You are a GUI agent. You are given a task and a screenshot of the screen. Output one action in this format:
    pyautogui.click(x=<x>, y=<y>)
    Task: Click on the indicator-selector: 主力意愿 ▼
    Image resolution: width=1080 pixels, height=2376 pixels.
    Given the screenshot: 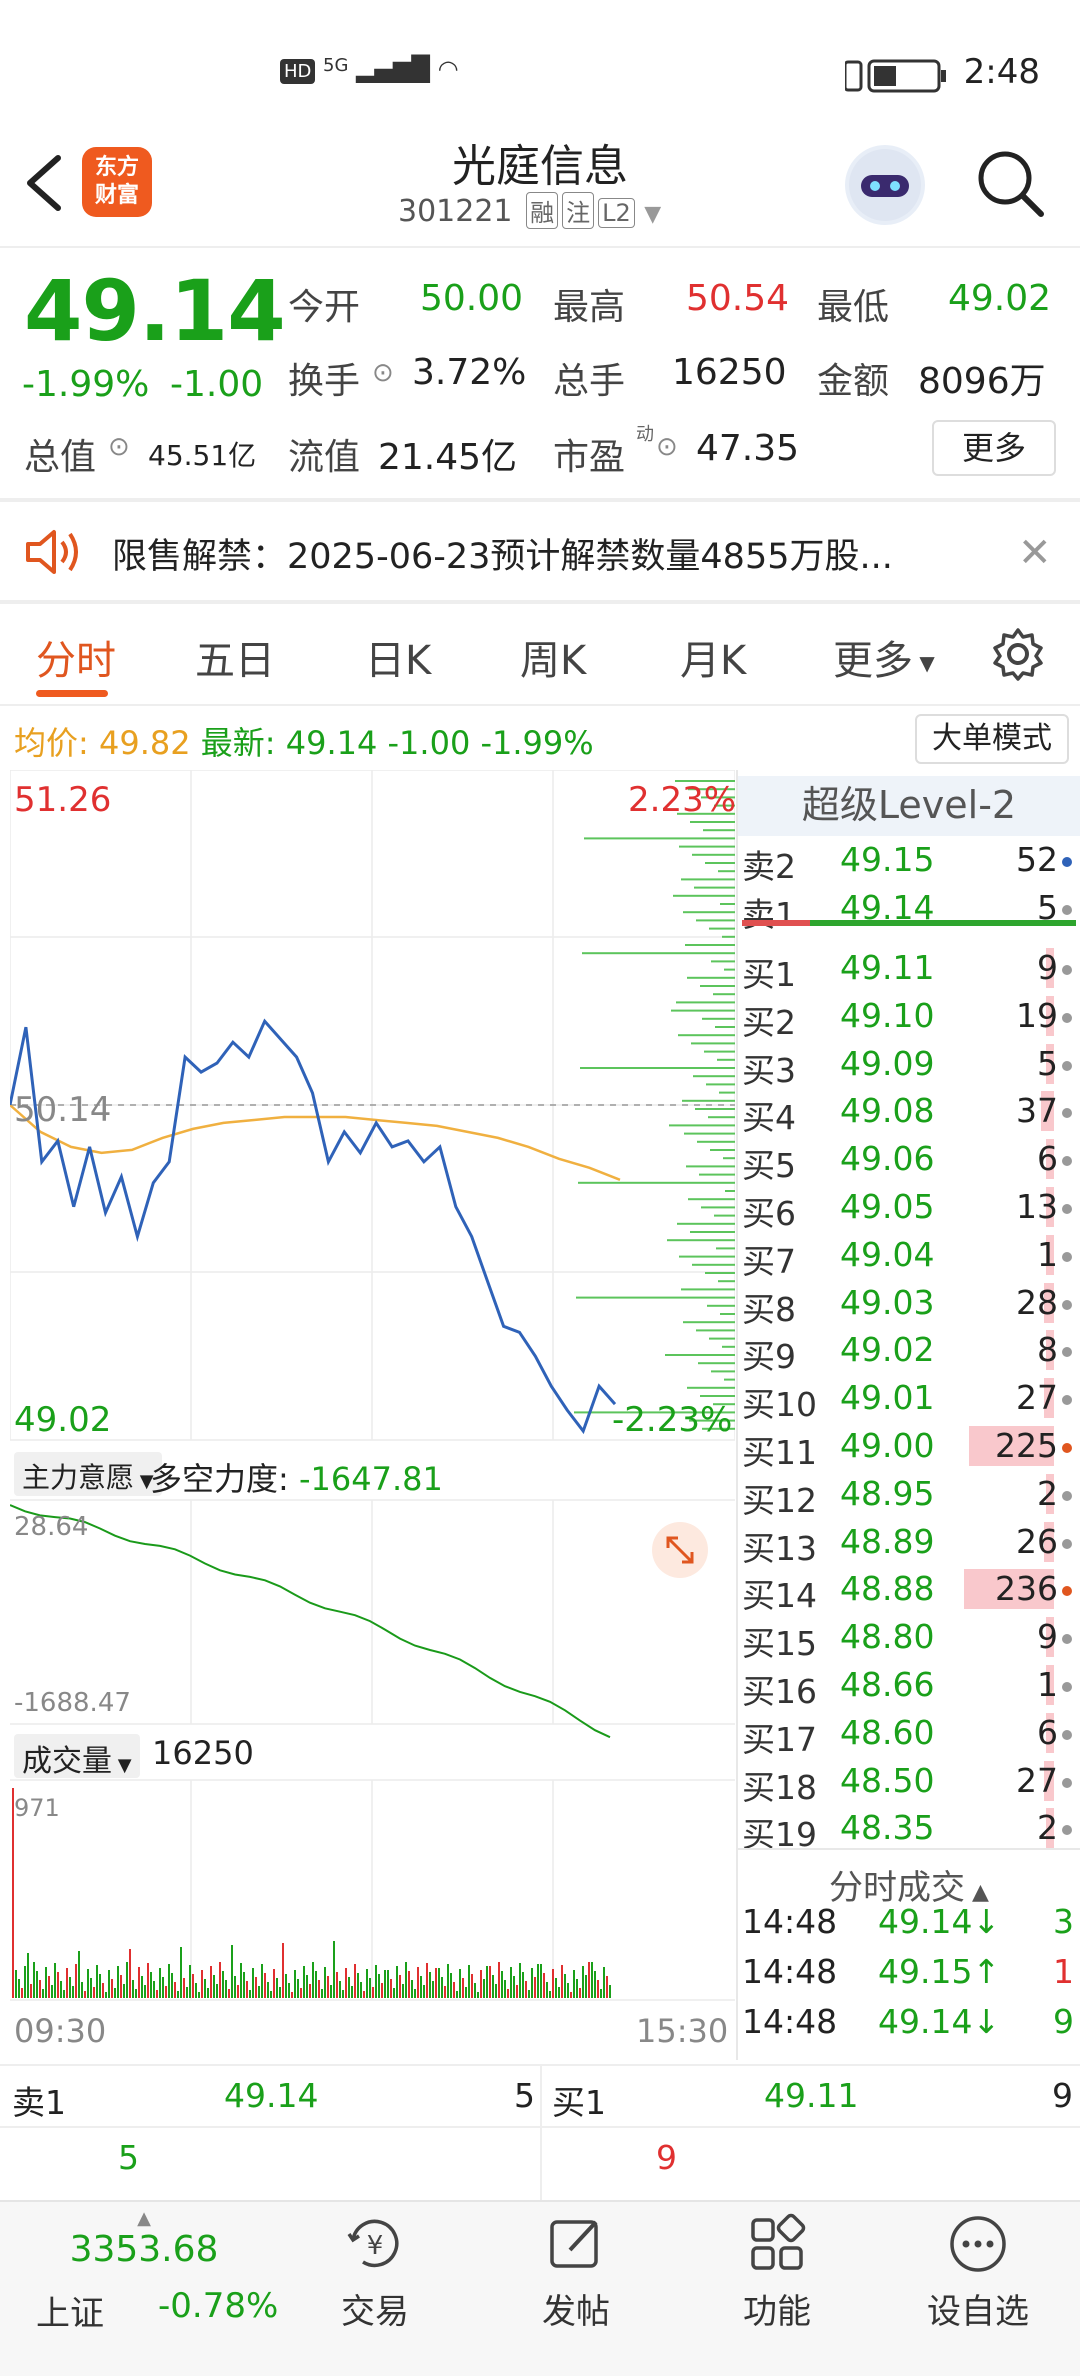 What is the action you would take?
    pyautogui.click(x=88, y=1474)
    